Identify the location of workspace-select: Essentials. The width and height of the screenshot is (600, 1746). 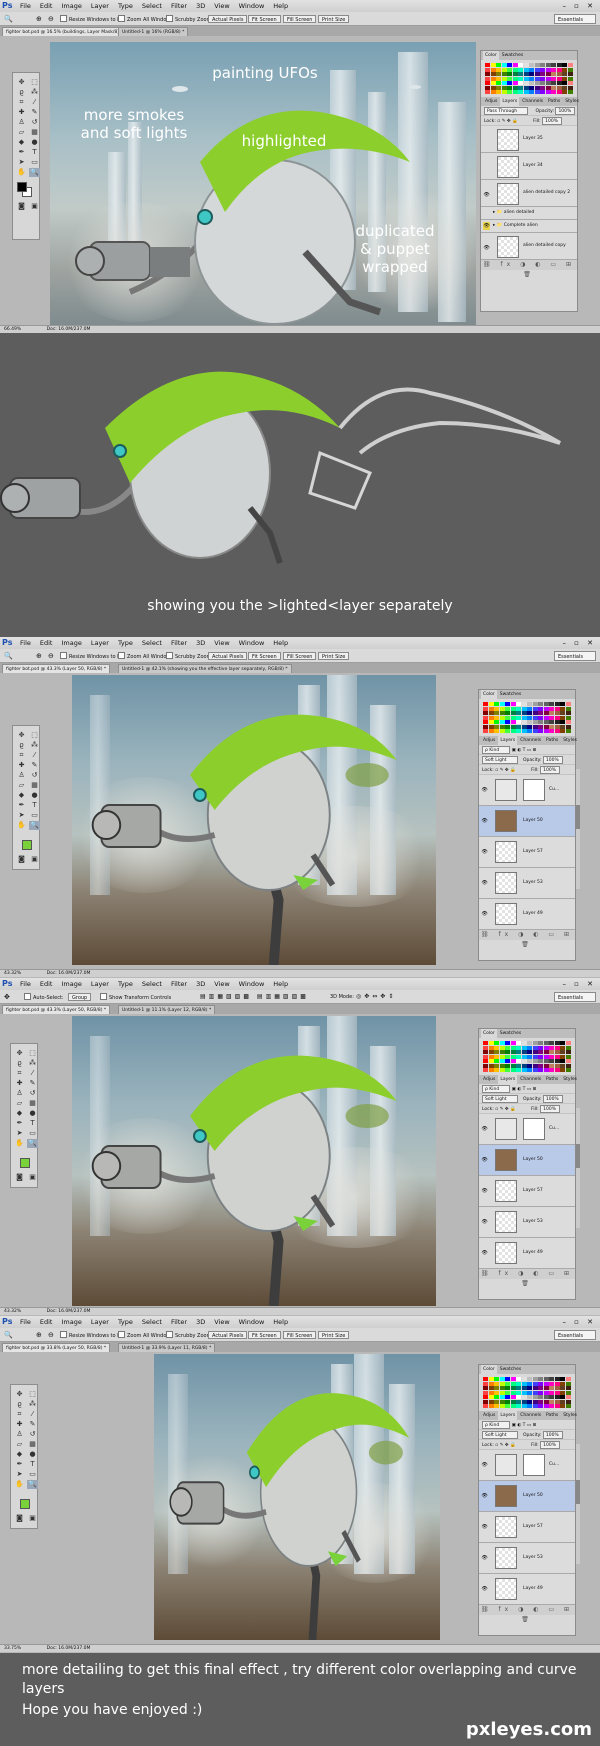
(574, 1335).